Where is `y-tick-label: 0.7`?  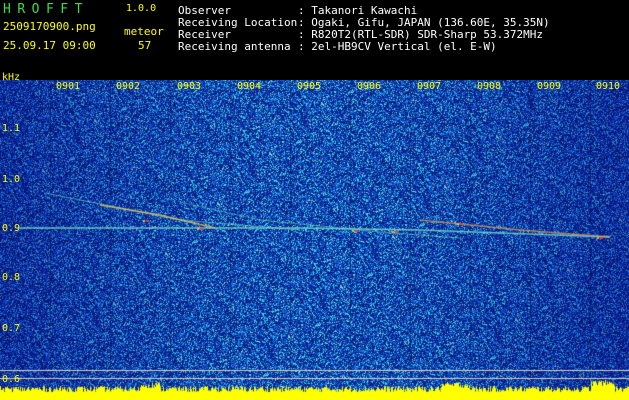
y-tick-label: 0.7 is located at coordinates (11, 328).